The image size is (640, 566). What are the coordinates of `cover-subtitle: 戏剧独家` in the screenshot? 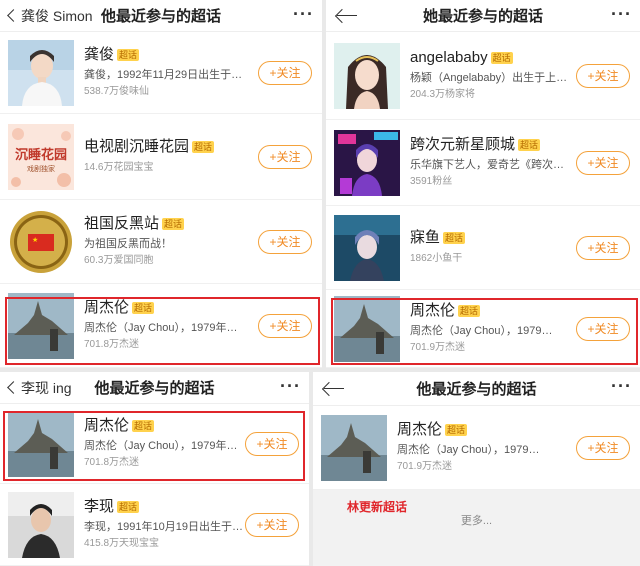 It's located at (41, 169).